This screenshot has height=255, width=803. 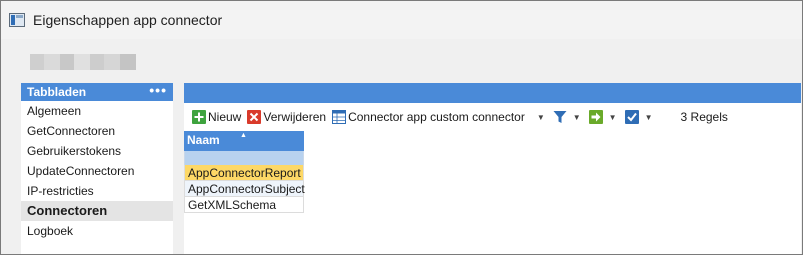 I want to click on new-button-label: Nieuw, so click(x=225, y=117).